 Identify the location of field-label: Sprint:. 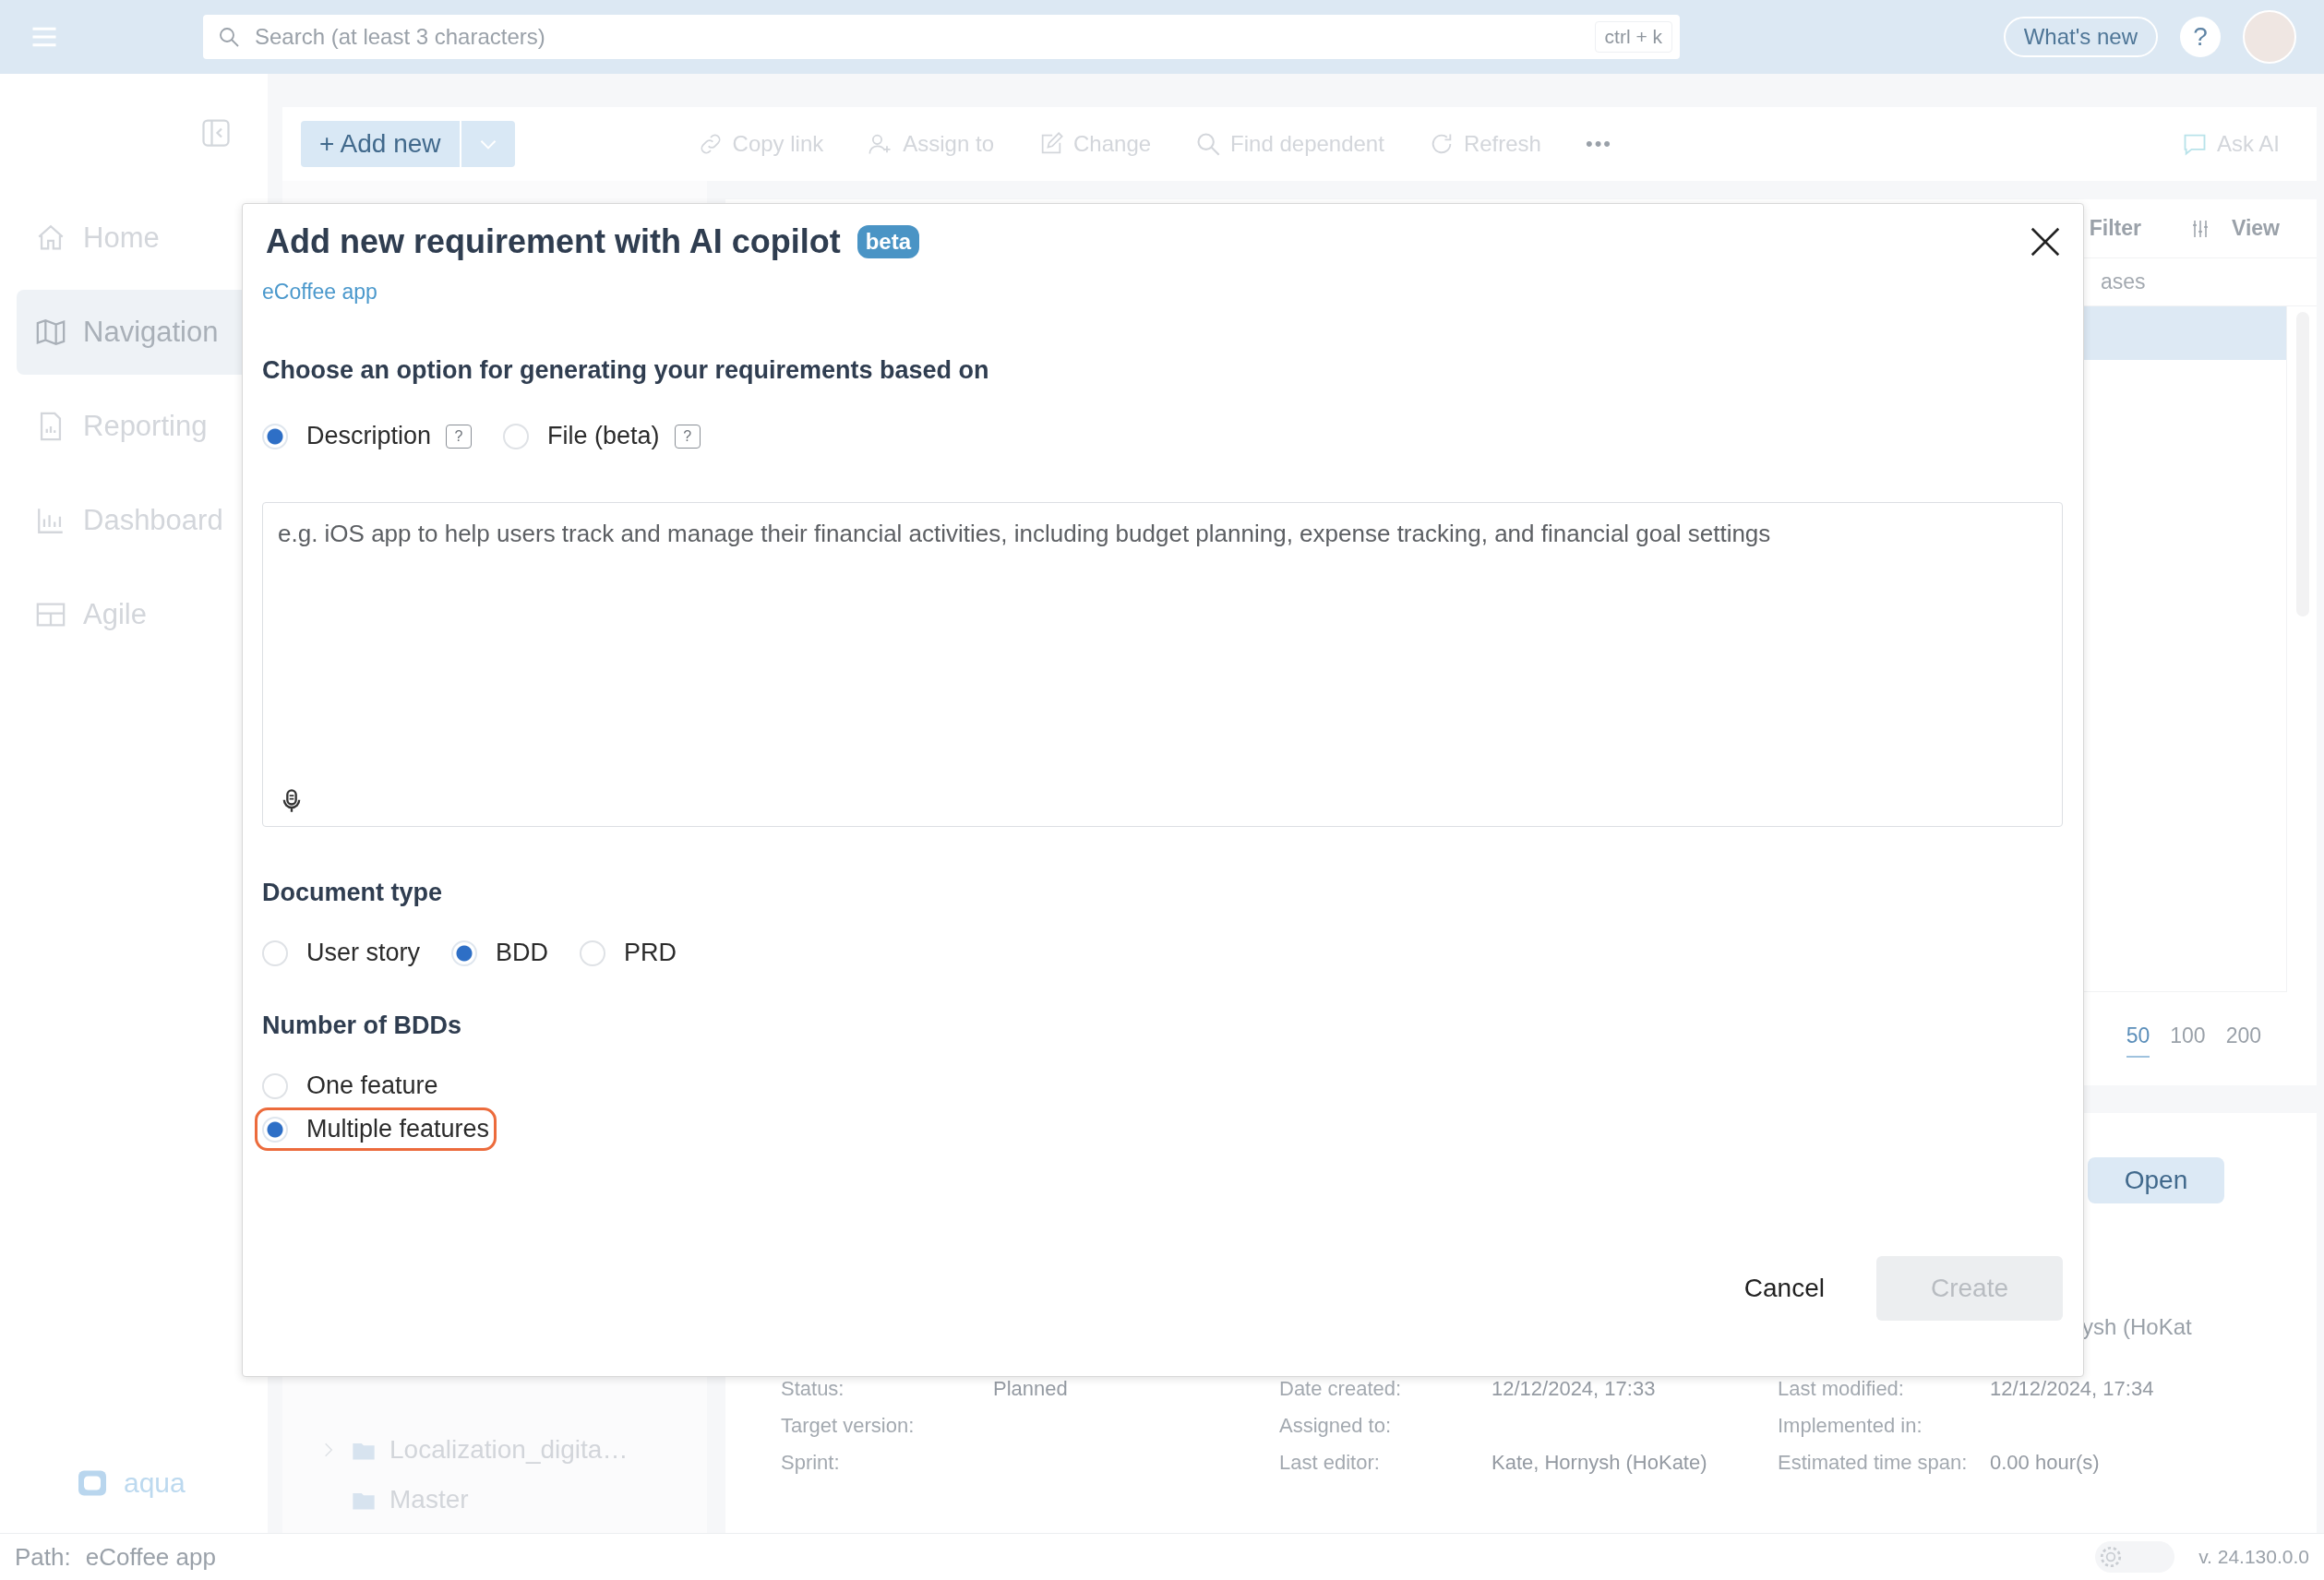
(811, 1463).